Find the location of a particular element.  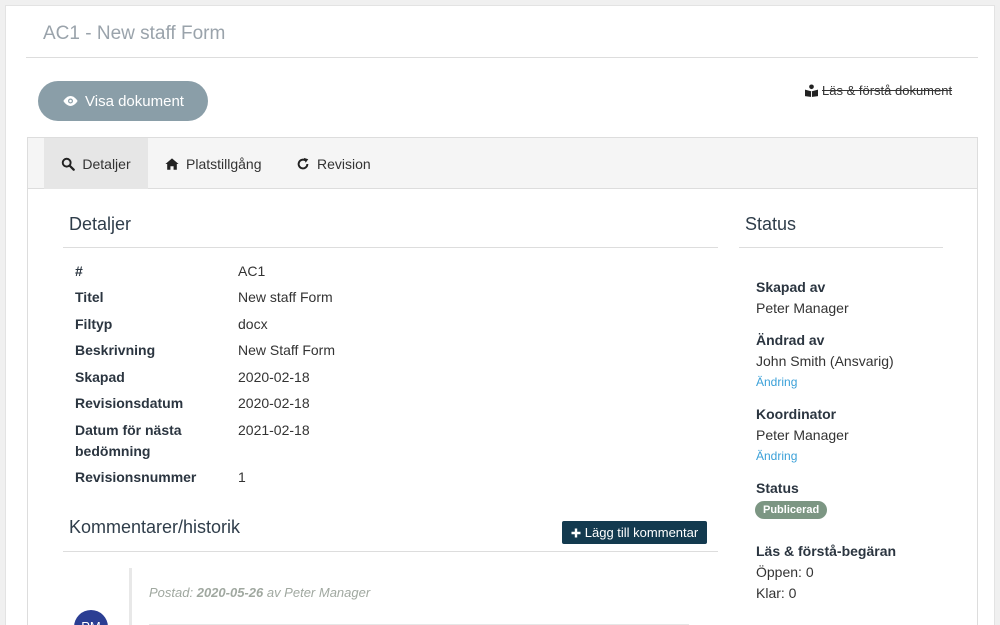

detail-value-filetype: docx is located at coordinates (253, 324).